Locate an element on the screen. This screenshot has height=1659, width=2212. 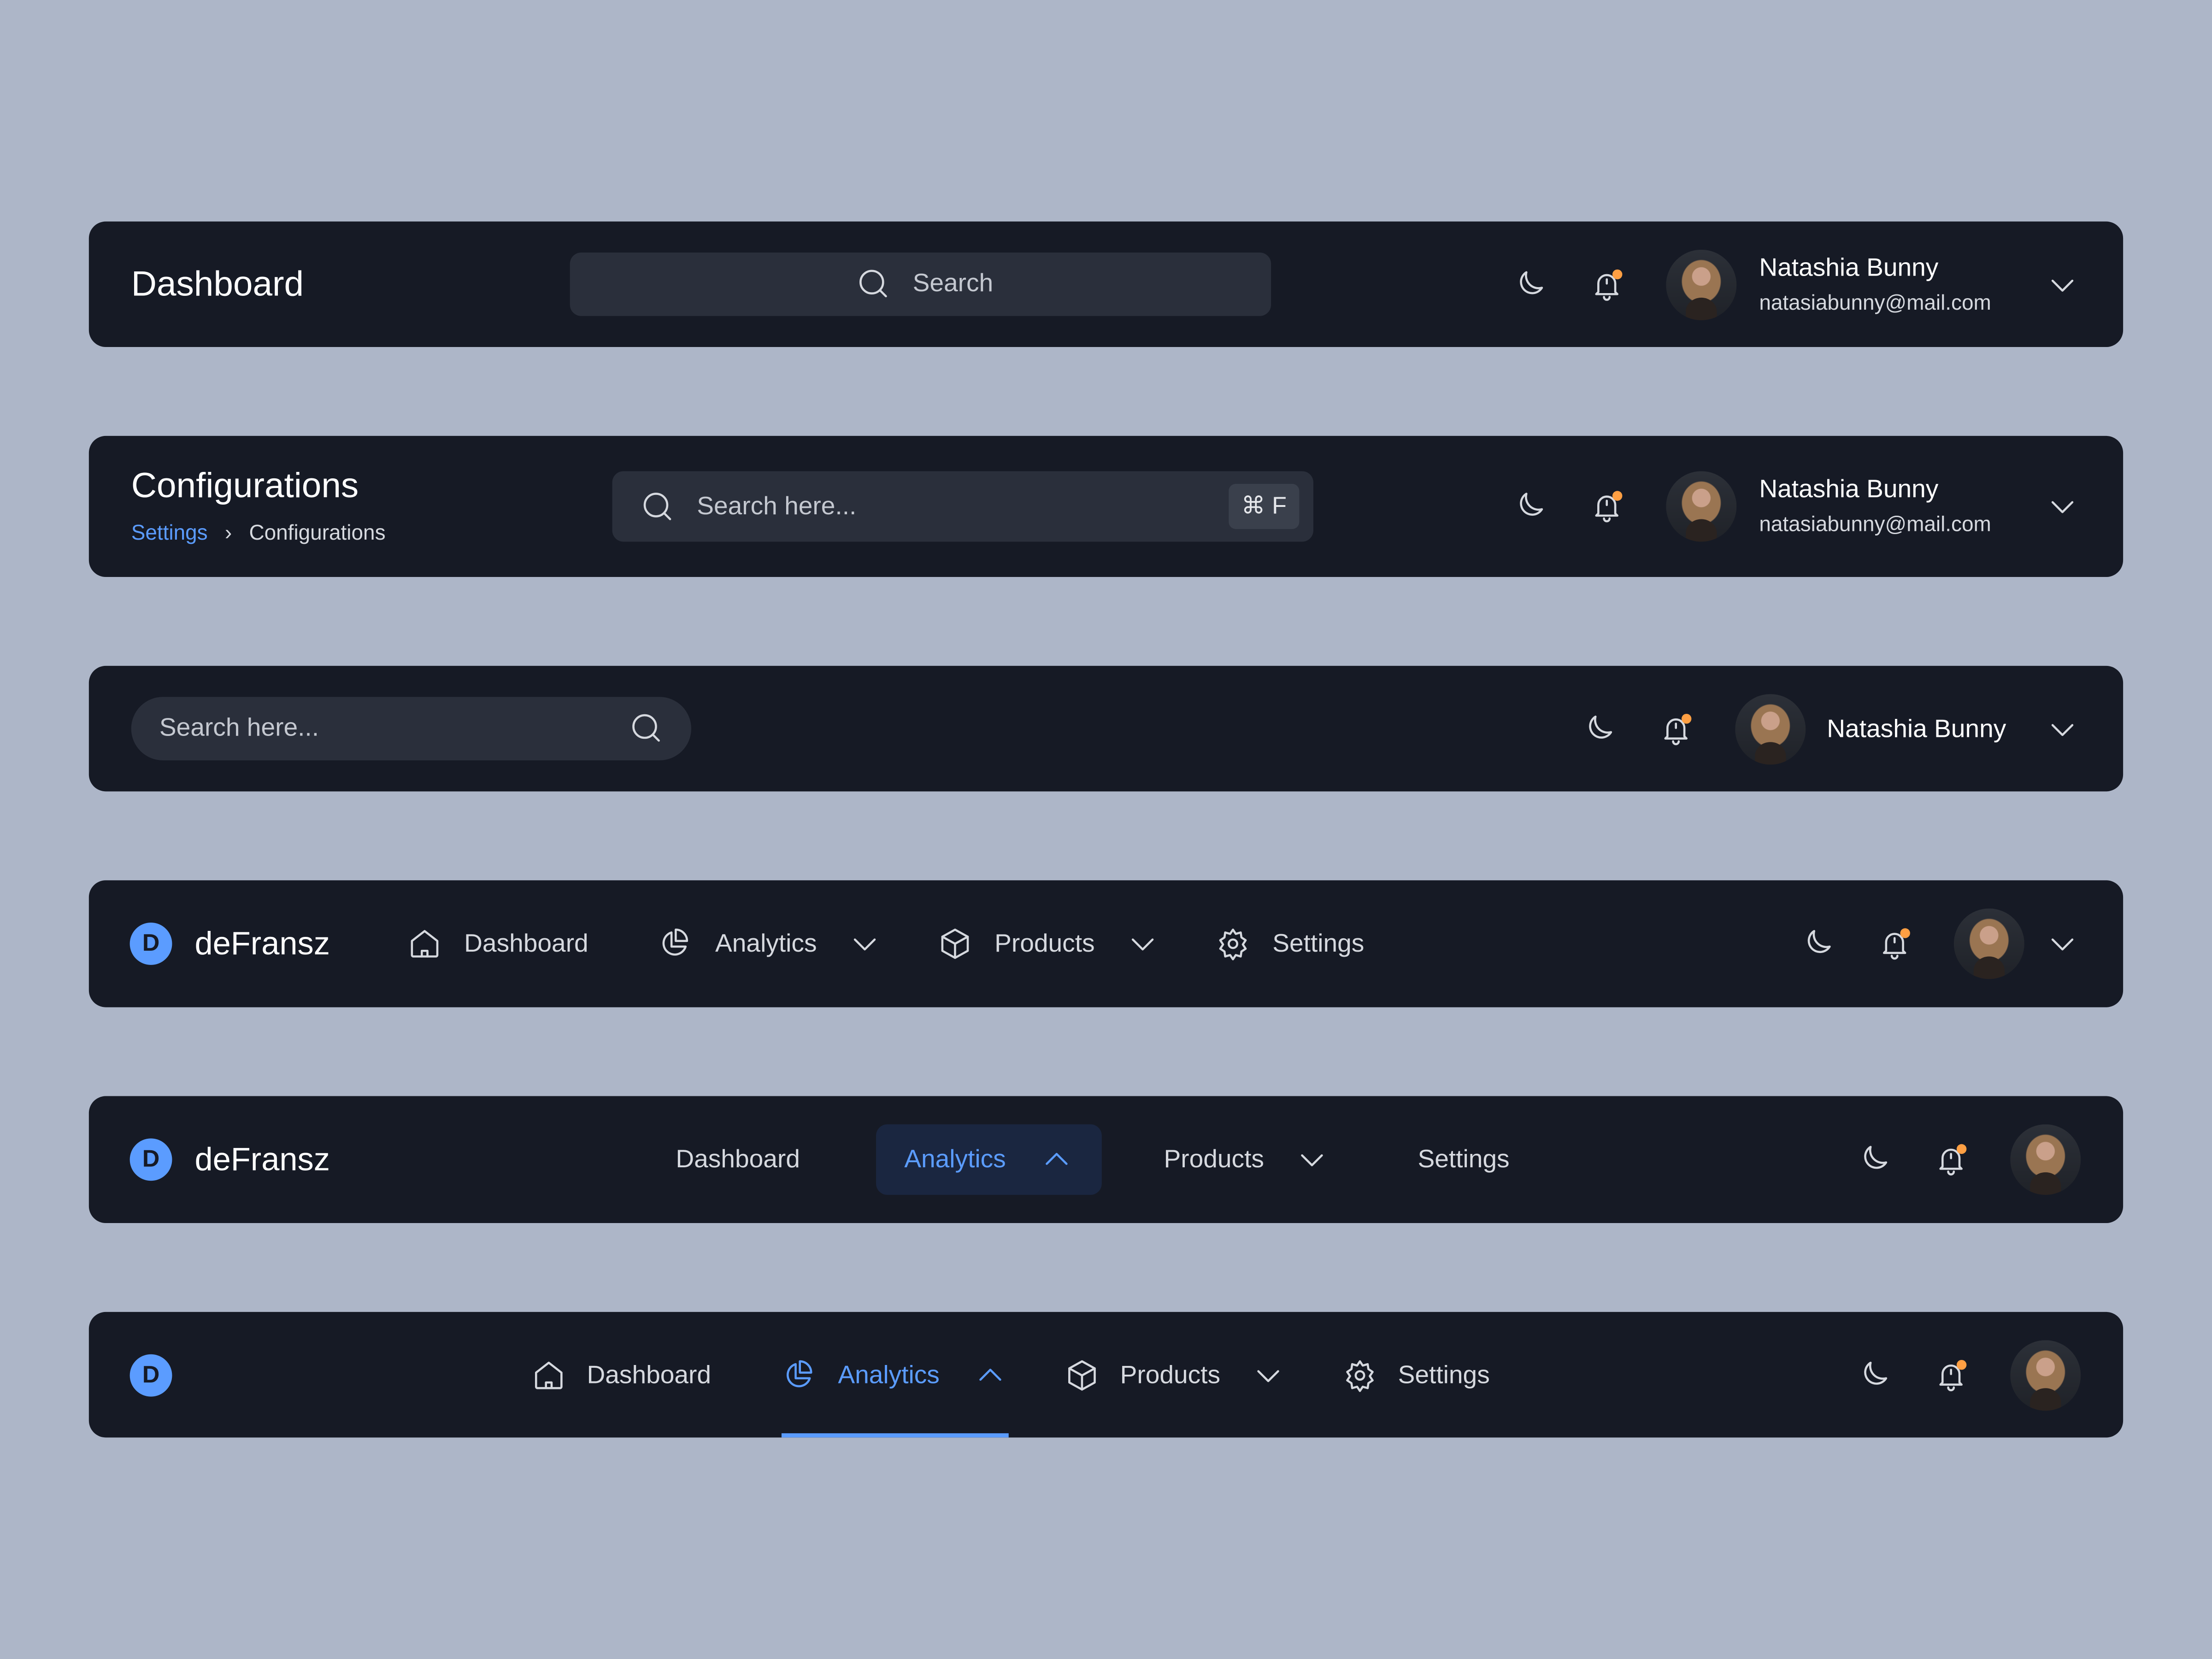
search-placeholder: Search is located at coordinates (953, 283).